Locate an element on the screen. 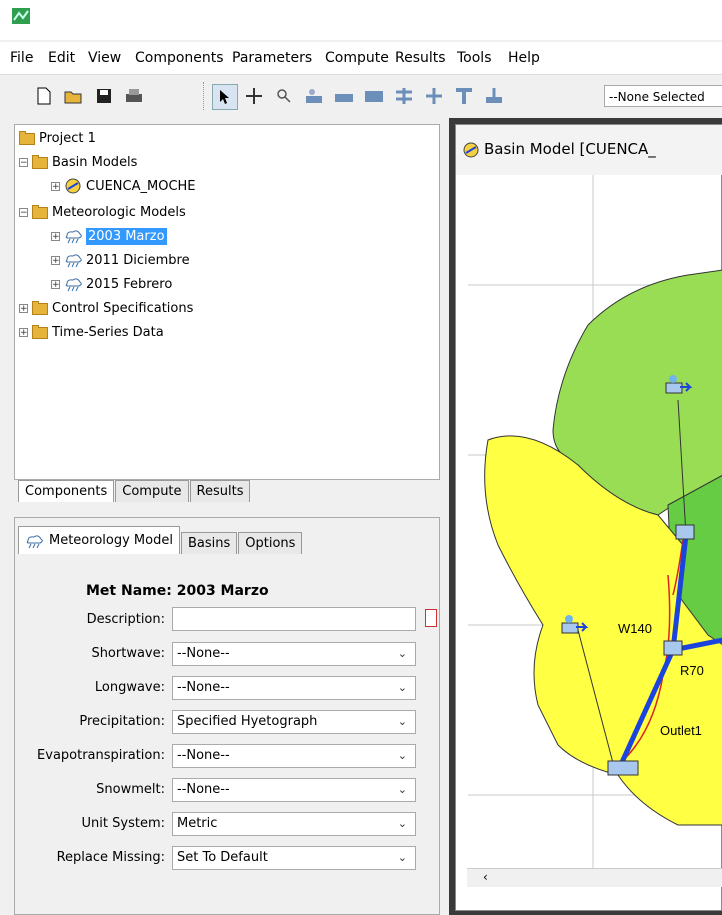 The width and height of the screenshot is (722, 915). menu-compute: Compute is located at coordinates (357, 58).